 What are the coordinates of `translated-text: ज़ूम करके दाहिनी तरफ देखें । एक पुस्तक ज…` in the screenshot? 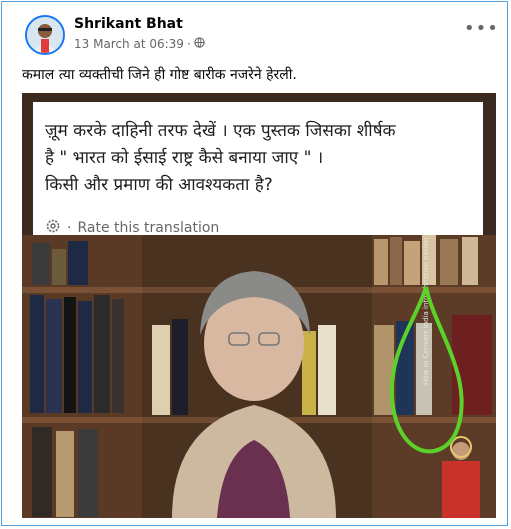 It's located at (260, 158).